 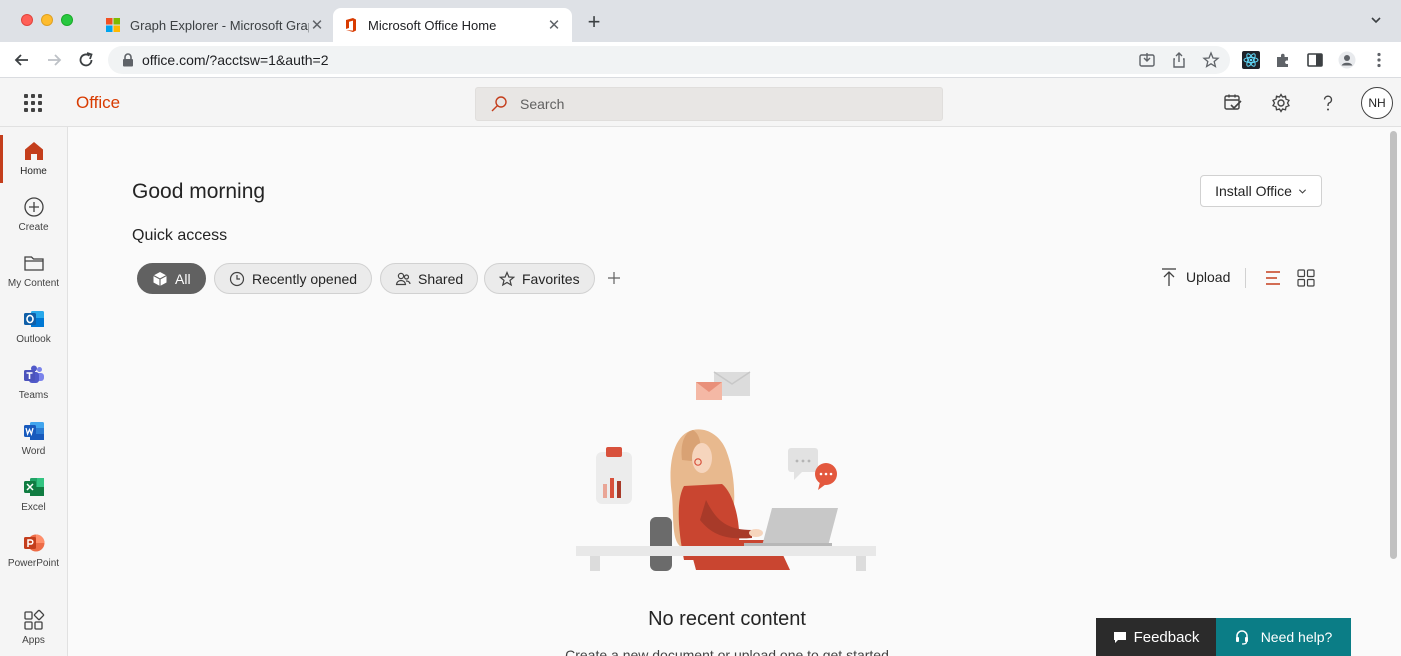 What do you see at coordinates (1211, 60) in the screenshot?
I see `bookmark-star-icon` at bounding box center [1211, 60].